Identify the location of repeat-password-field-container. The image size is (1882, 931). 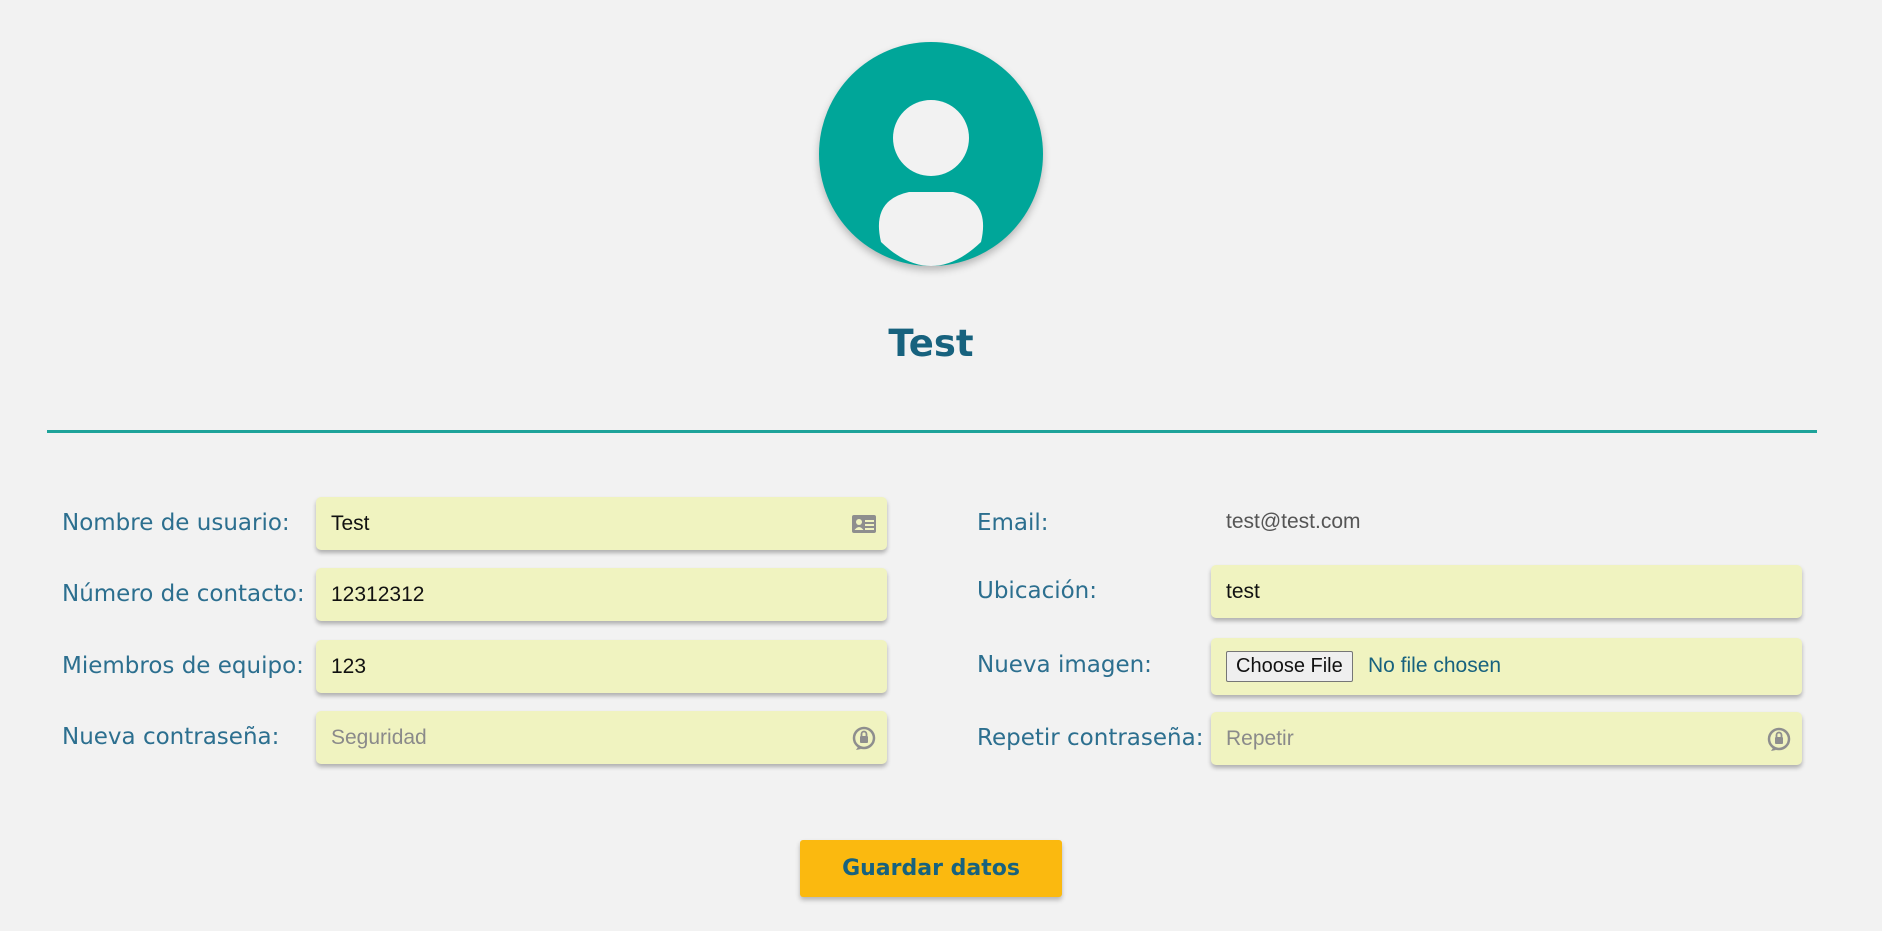
(1506, 738).